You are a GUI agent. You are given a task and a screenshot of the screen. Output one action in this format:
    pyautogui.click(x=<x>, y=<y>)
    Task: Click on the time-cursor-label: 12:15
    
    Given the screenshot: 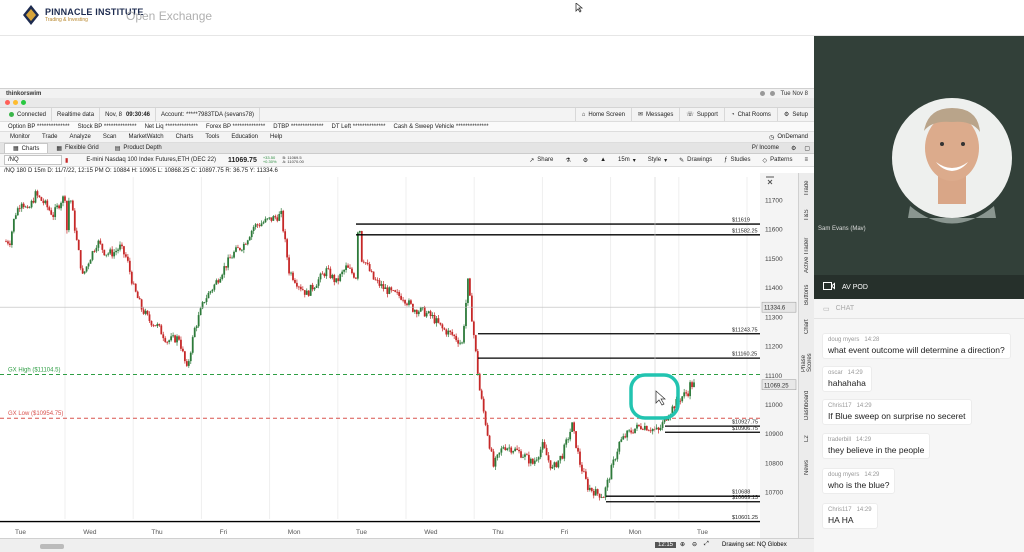 What is the action you would take?
    pyautogui.click(x=666, y=545)
    